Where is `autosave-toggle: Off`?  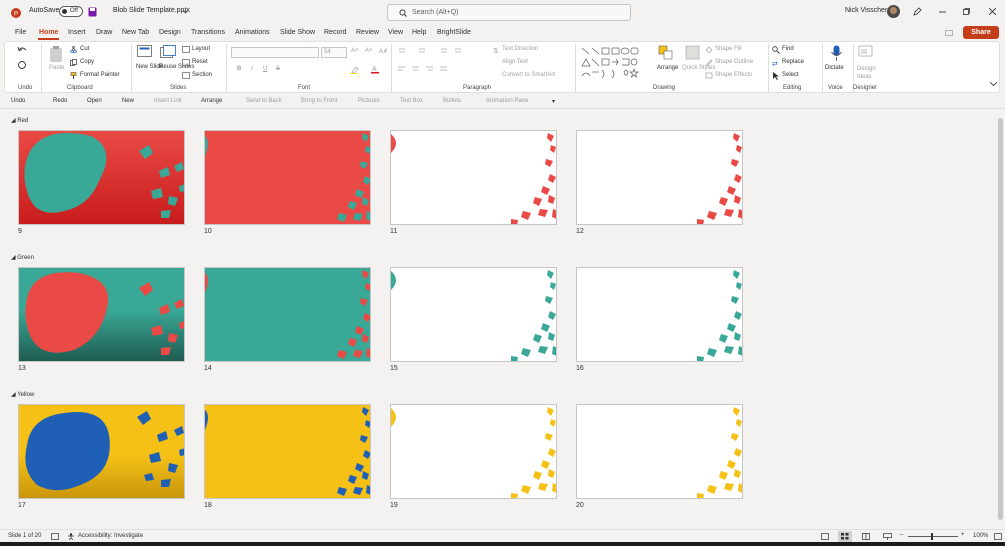
autosave-toggle: Off is located at coordinates (71, 11).